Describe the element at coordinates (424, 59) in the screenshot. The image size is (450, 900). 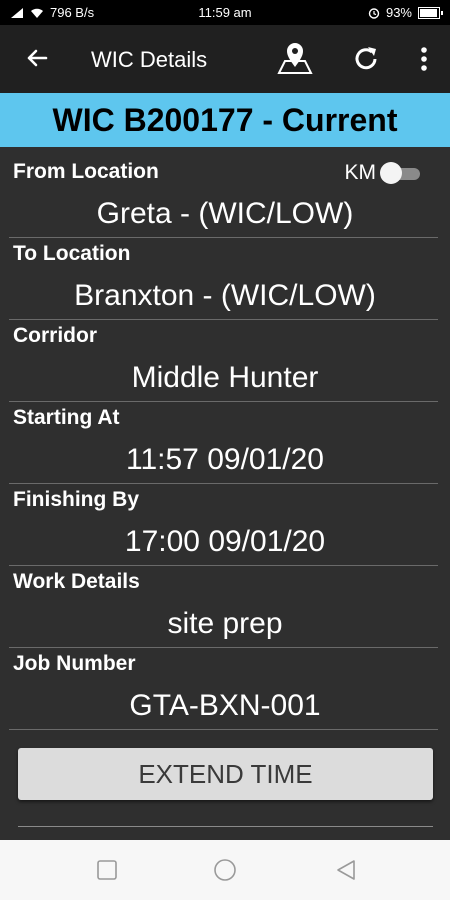
I see `more-vert-icon` at that location.